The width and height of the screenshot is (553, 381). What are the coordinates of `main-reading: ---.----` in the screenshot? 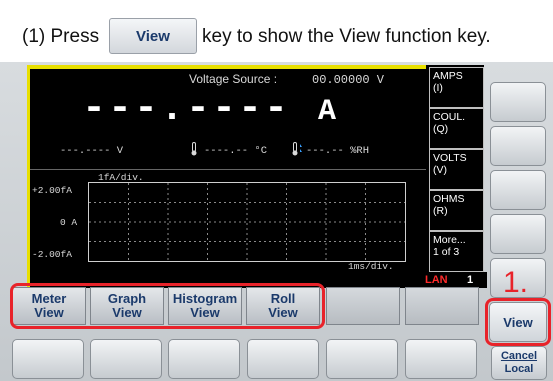 It's located at (186, 109).